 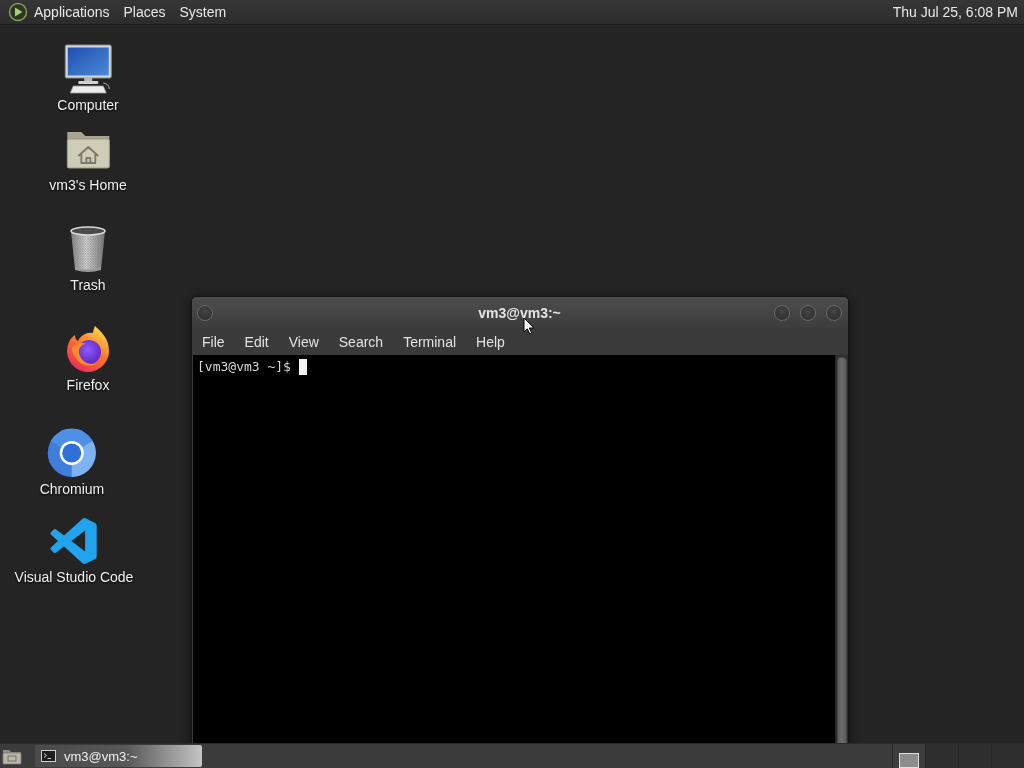 What do you see at coordinates (430, 341) in the screenshot?
I see `menu-item: Terminal` at bounding box center [430, 341].